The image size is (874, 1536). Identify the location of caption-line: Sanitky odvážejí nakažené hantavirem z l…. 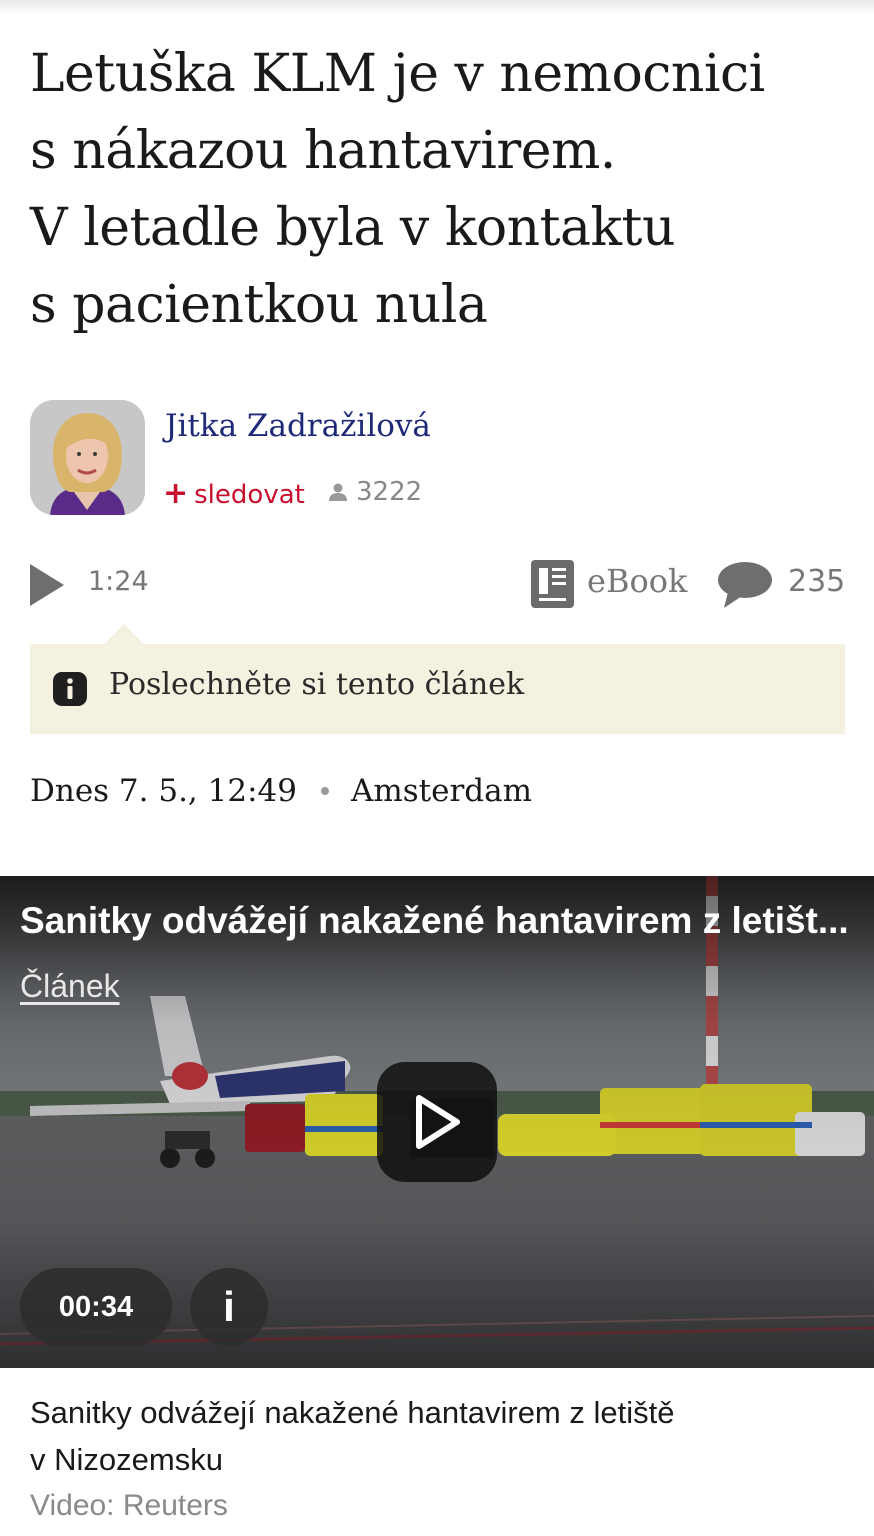
(352, 1412).